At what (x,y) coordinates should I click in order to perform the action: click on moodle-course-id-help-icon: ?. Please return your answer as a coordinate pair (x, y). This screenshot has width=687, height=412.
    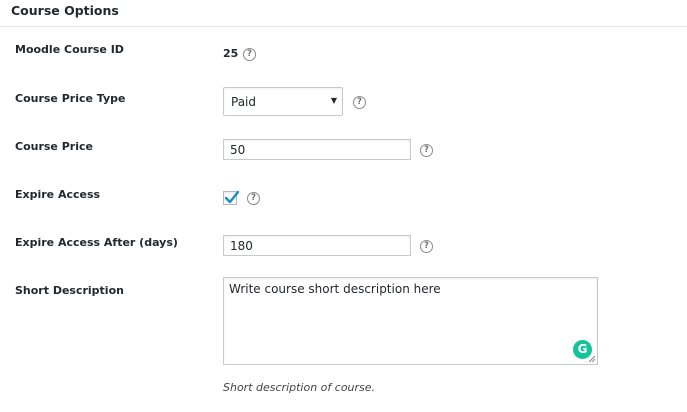
    Looking at the image, I should click on (249, 54).